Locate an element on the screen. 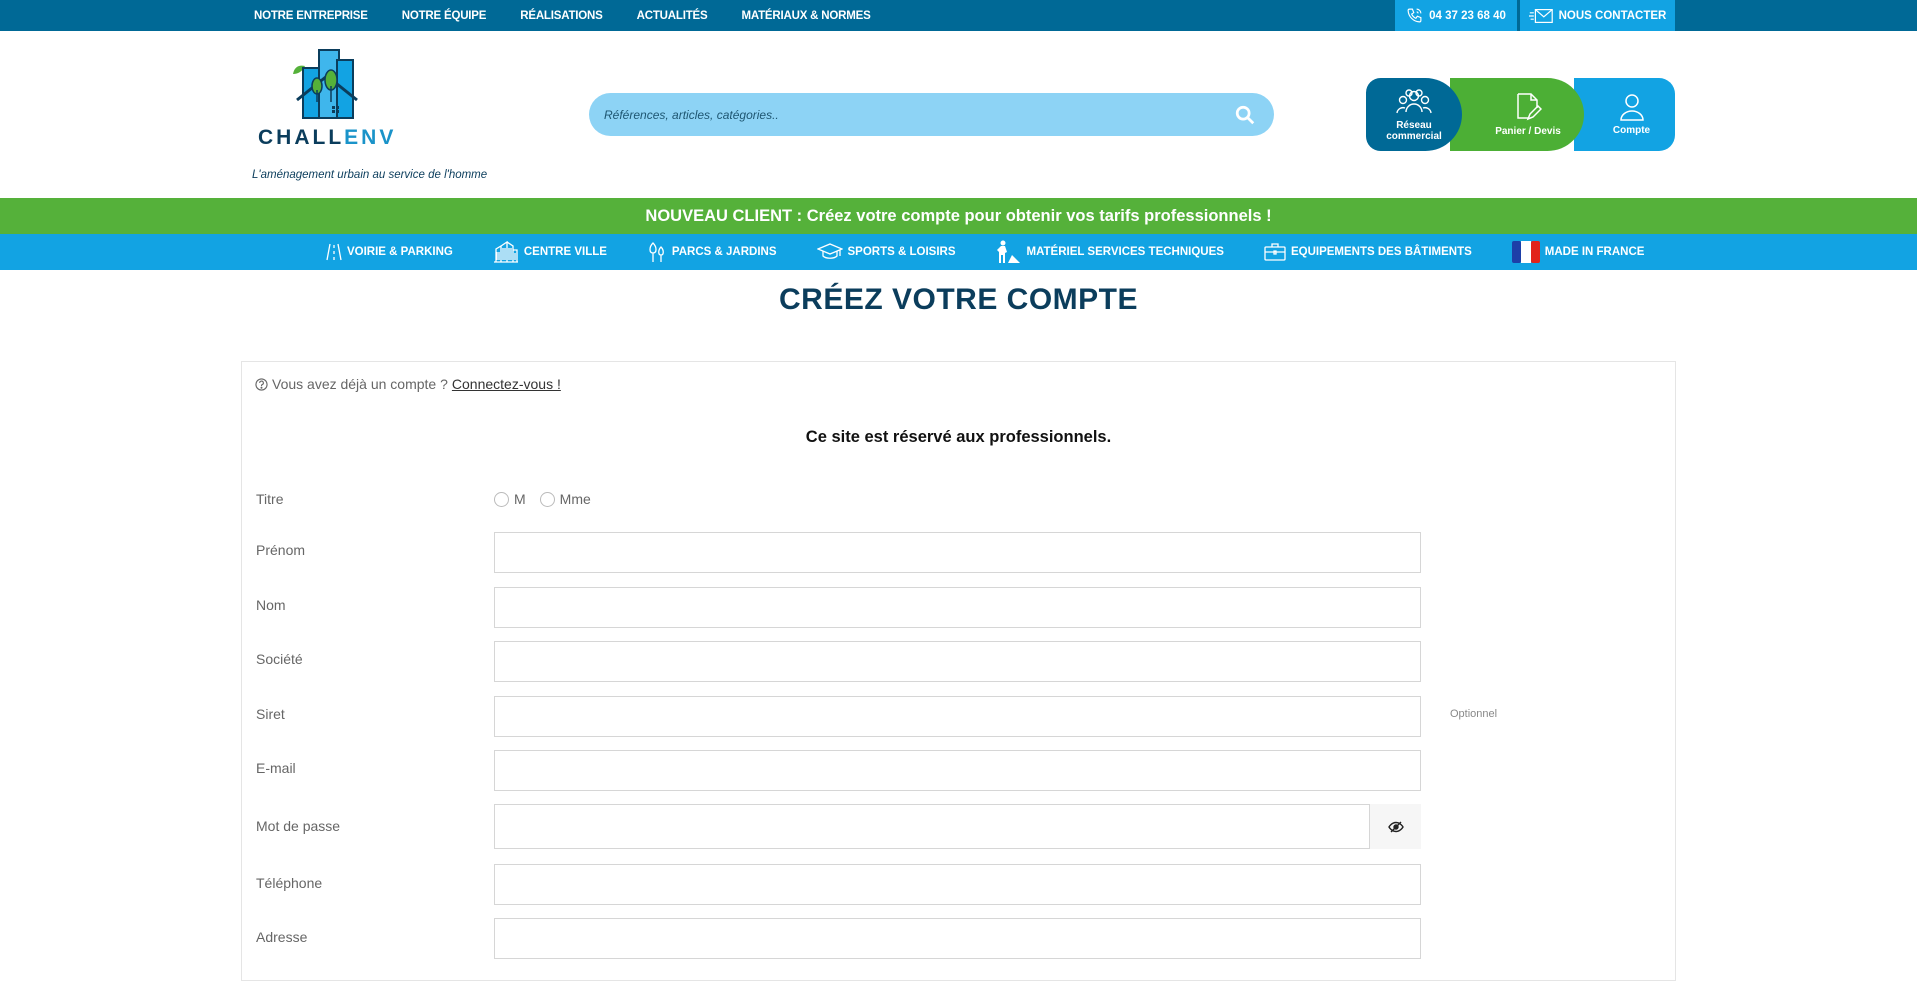 The height and width of the screenshot is (981, 1917). radio-mme-label: Mme is located at coordinates (575, 499).